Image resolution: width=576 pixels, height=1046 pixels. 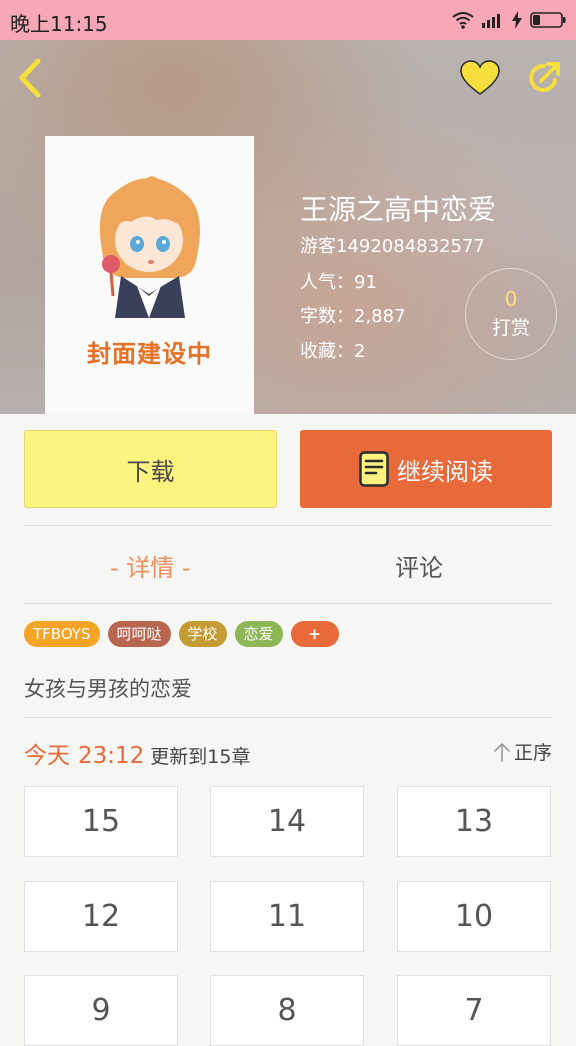 I want to click on reward-button: 0 打赏, so click(x=511, y=314).